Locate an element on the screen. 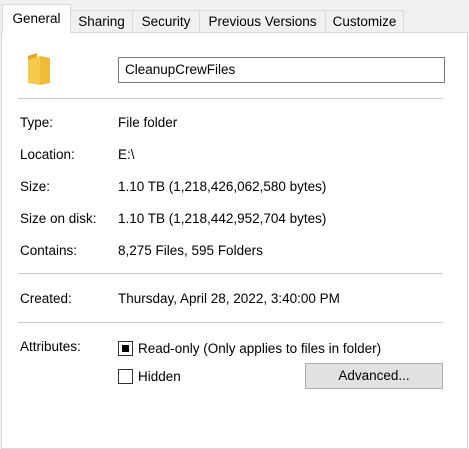 The image size is (469, 449). readonly-checkbox is located at coordinates (125, 348).